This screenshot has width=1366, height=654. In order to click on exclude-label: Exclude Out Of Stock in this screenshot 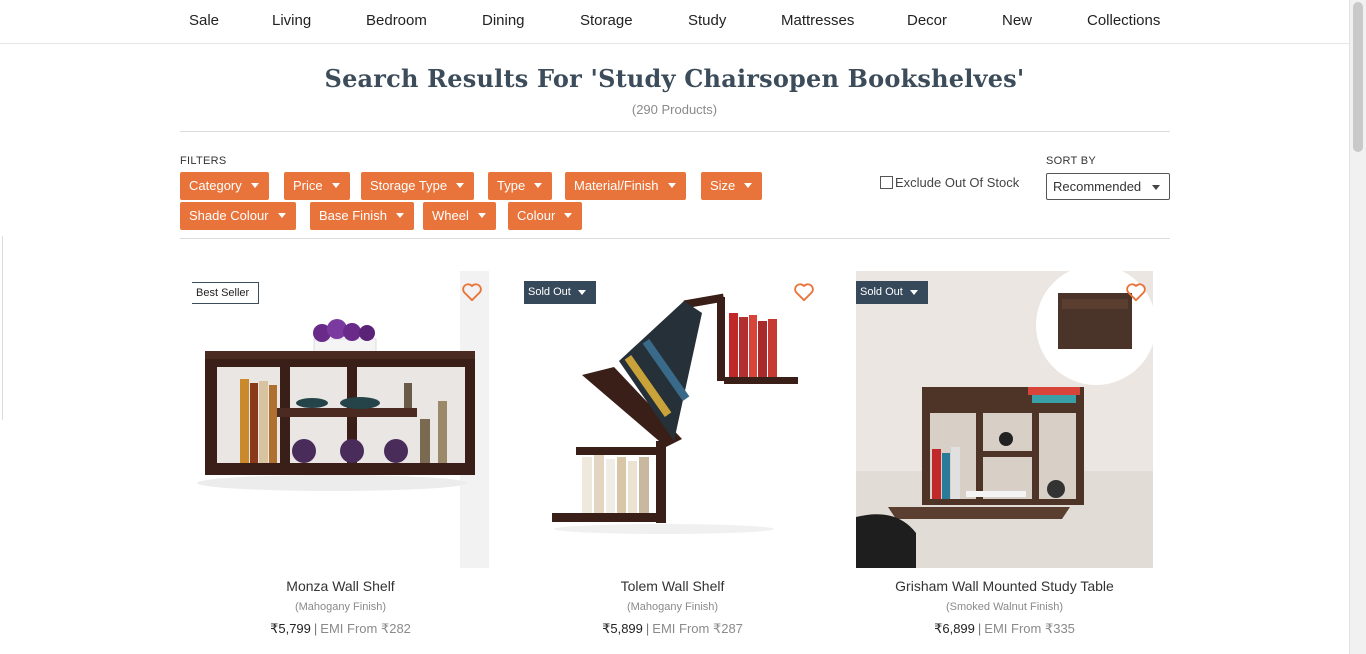, I will do `click(957, 182)`.